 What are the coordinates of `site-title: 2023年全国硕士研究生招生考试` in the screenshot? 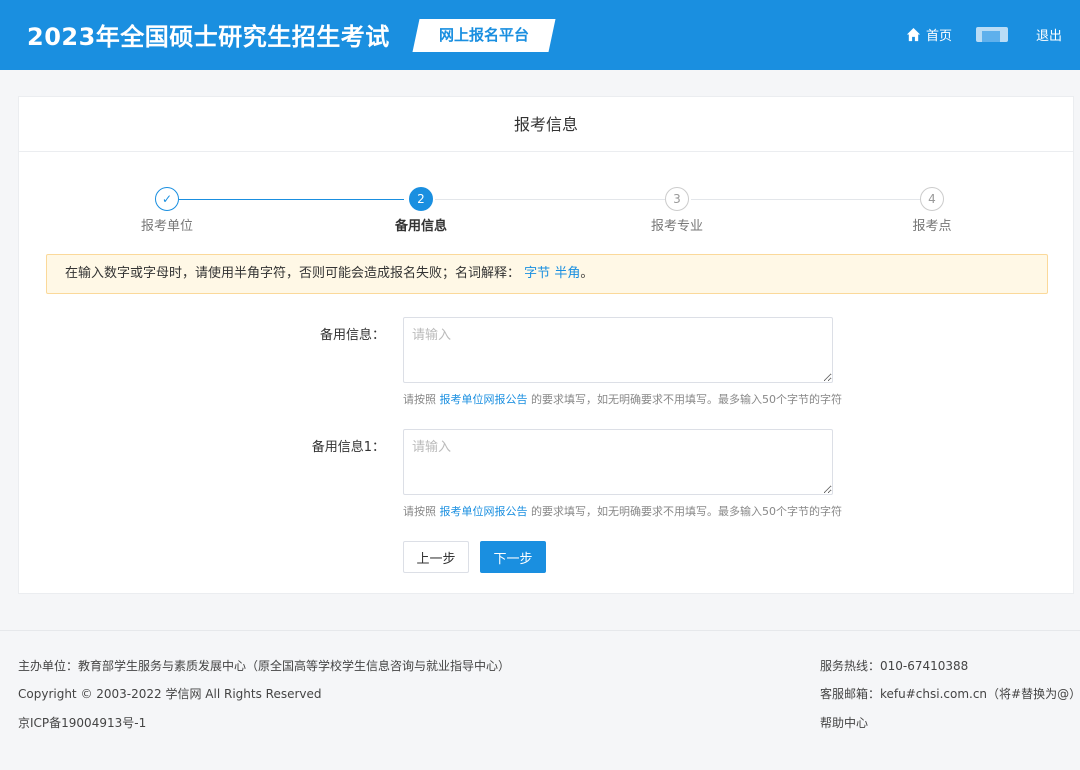 It's located at (208, 37).